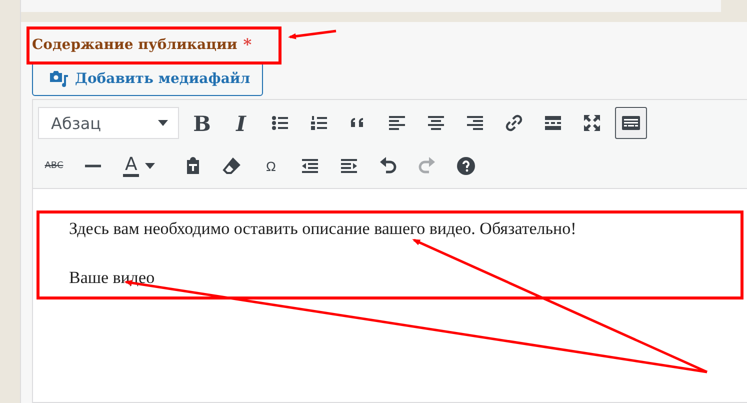 Image resolution: width=747 pixels, height=403 pixels. I want to click on numbered-list-icon, so click(319, 123).